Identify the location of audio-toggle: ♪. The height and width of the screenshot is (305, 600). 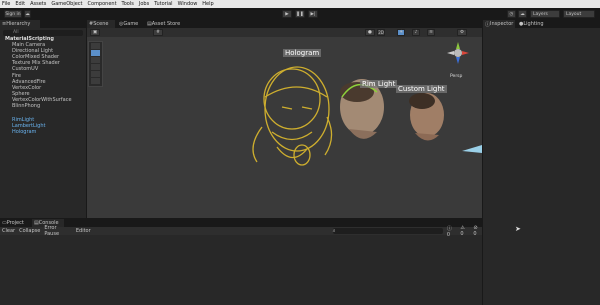
(416, 32).